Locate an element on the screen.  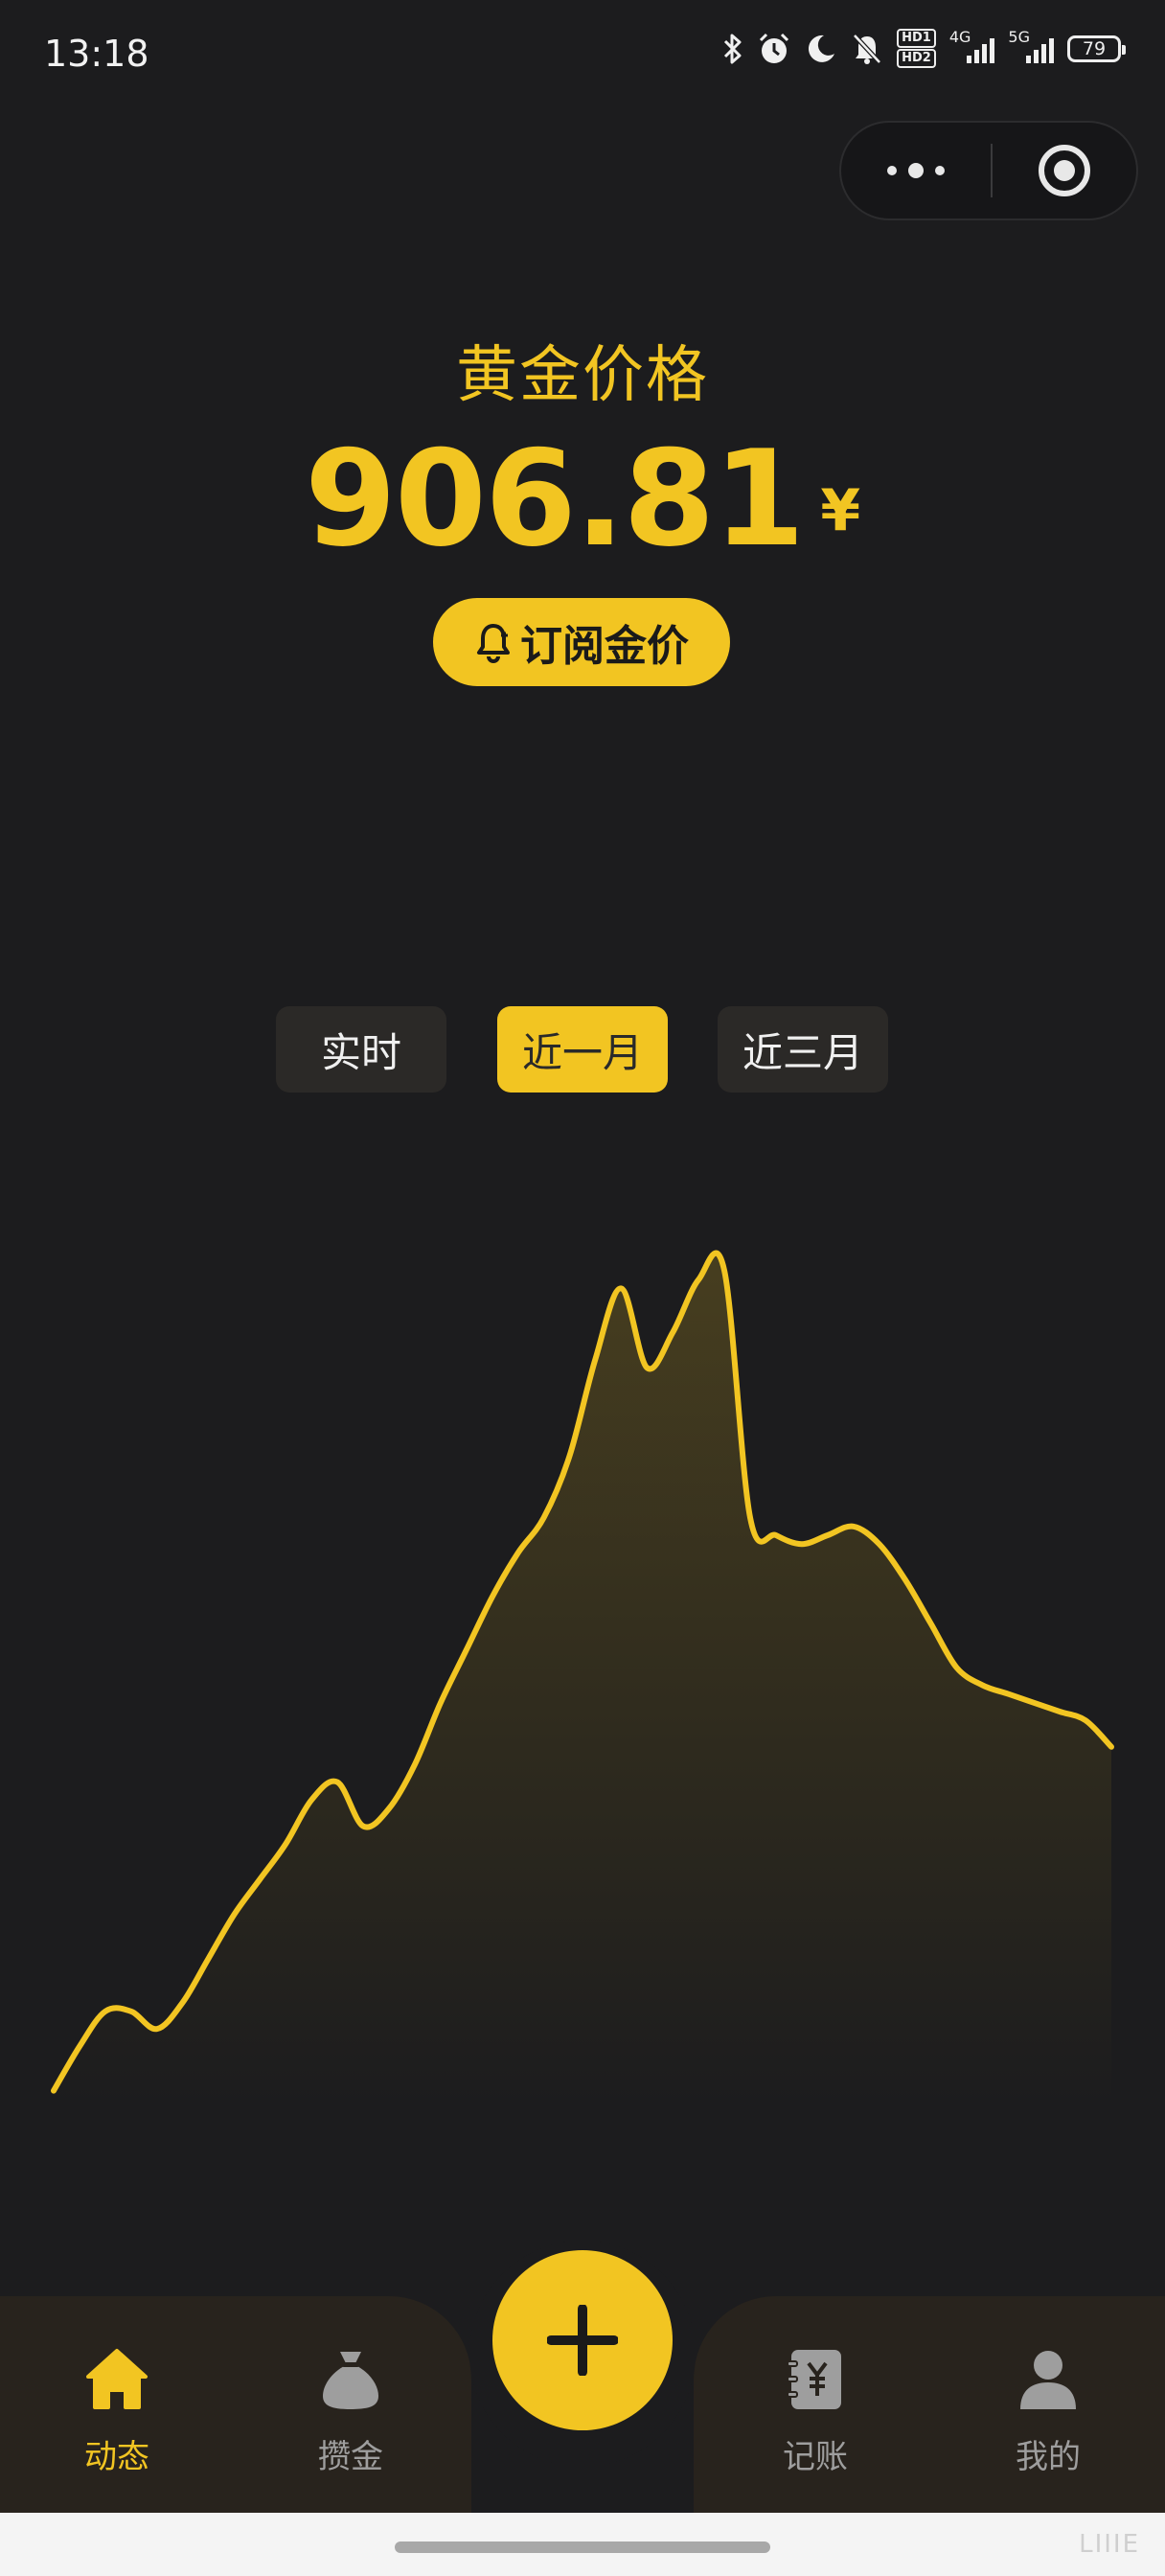
nav-item-mine: 我的 is located at coordinates (1048, 2411).